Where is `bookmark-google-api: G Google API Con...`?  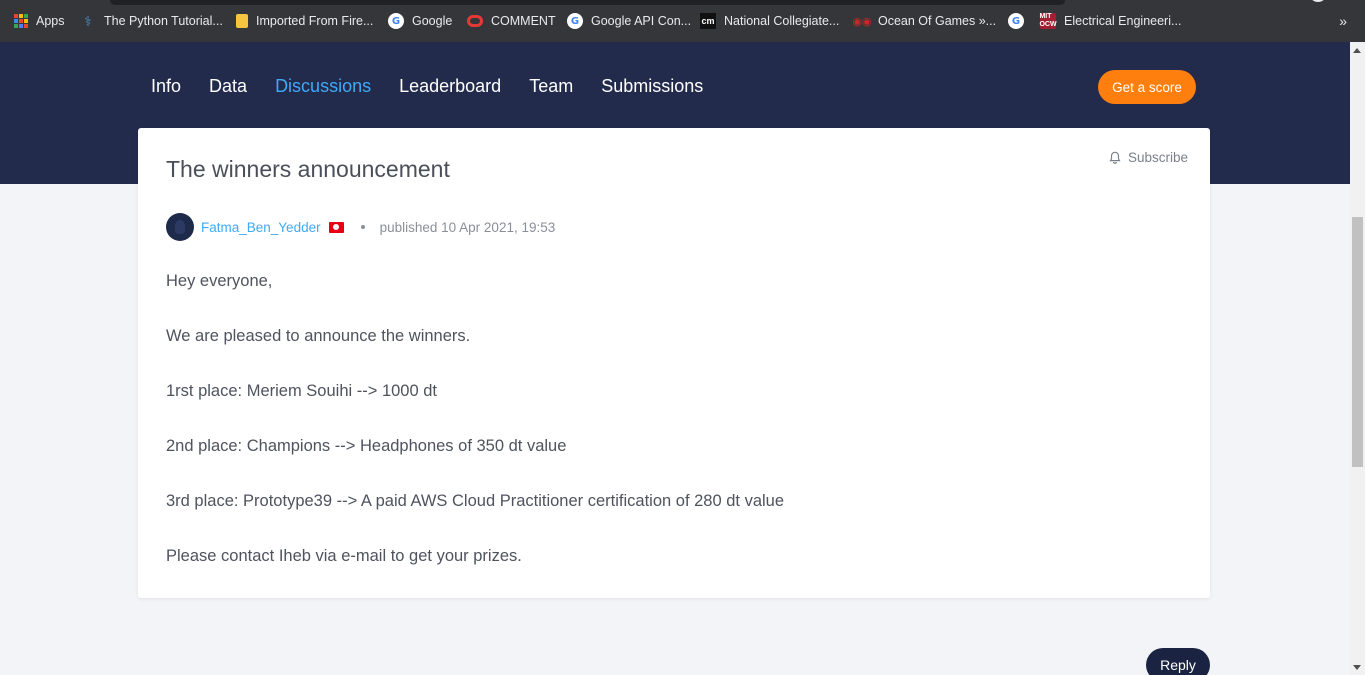
bookmark-google-api: G Google API Con... is located at coordinates (629, 21).